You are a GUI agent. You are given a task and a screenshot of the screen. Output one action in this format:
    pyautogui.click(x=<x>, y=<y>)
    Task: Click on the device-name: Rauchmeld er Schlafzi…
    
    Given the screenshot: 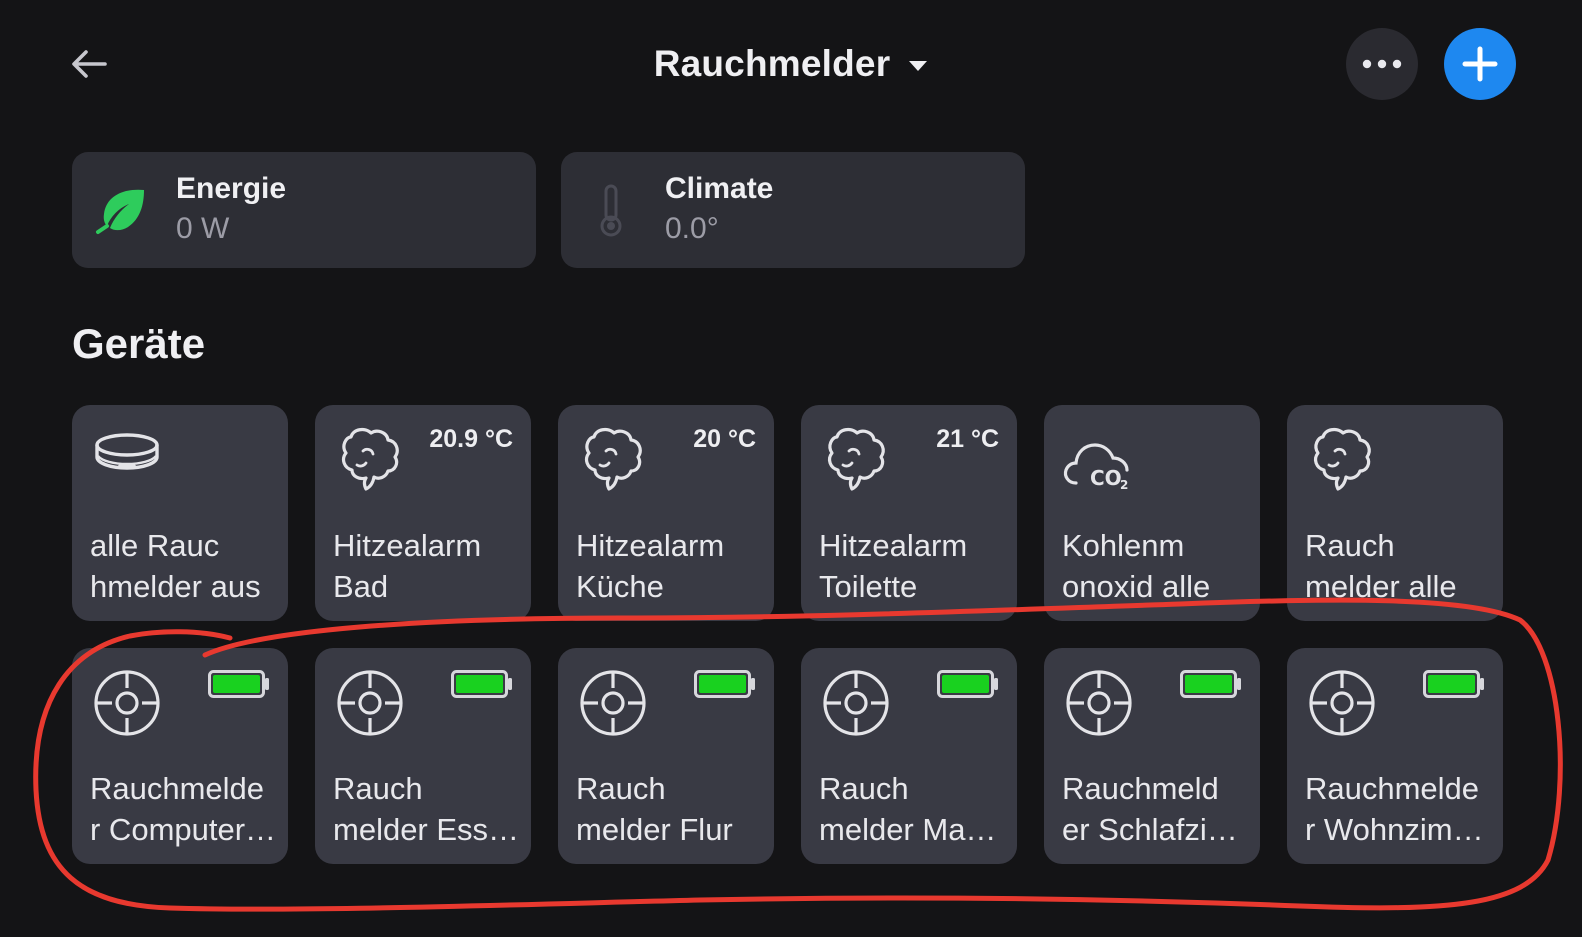 What is the action you would take?
    pyautogui.click(x=1150, y=809)
    